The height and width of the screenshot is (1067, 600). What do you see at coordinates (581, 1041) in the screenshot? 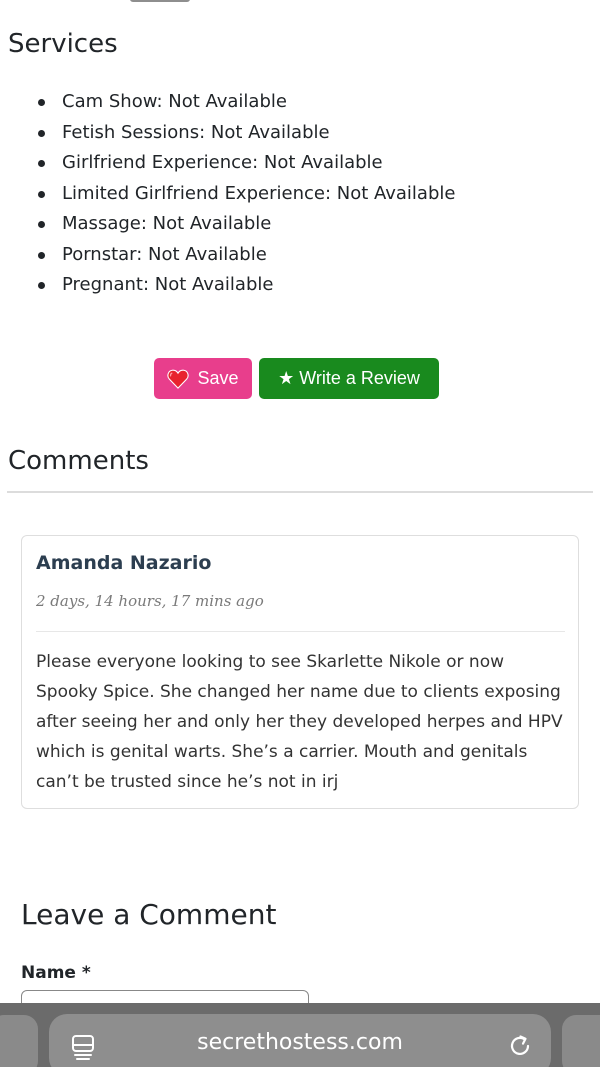
I see `browser-menu-button` at bounding box center [581, 1041].